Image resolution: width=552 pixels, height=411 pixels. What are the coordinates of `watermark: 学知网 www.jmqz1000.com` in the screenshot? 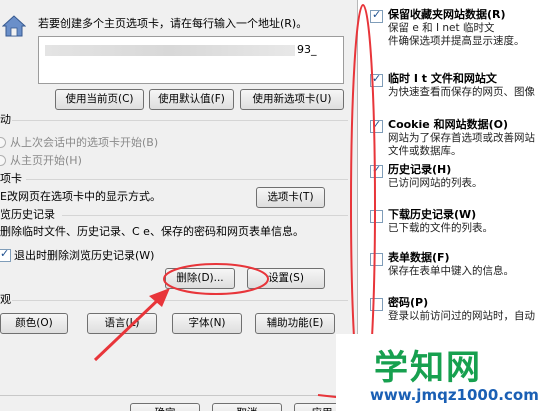 It's located at (444, 372).